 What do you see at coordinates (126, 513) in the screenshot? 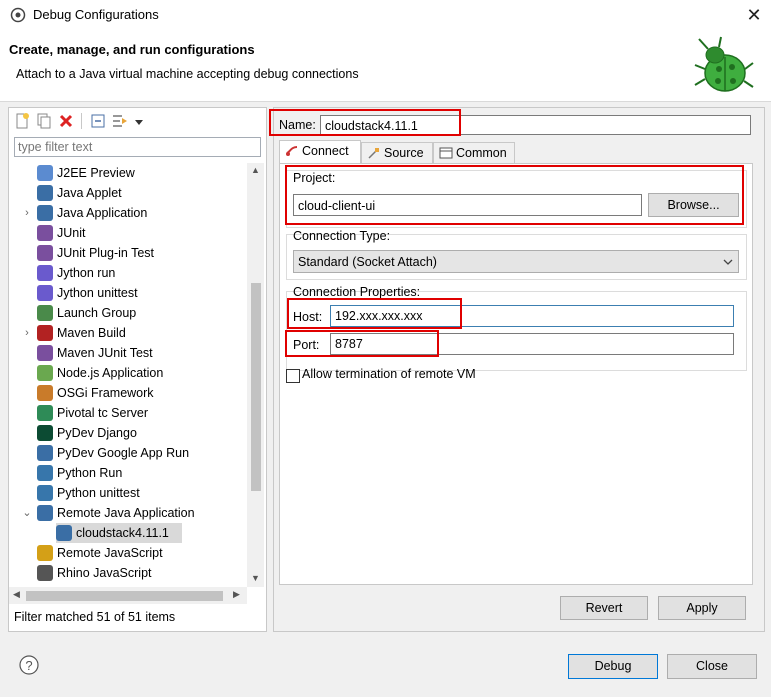
I see `tree-item-label: Remote Java Application` at bounding box center [126, 513].